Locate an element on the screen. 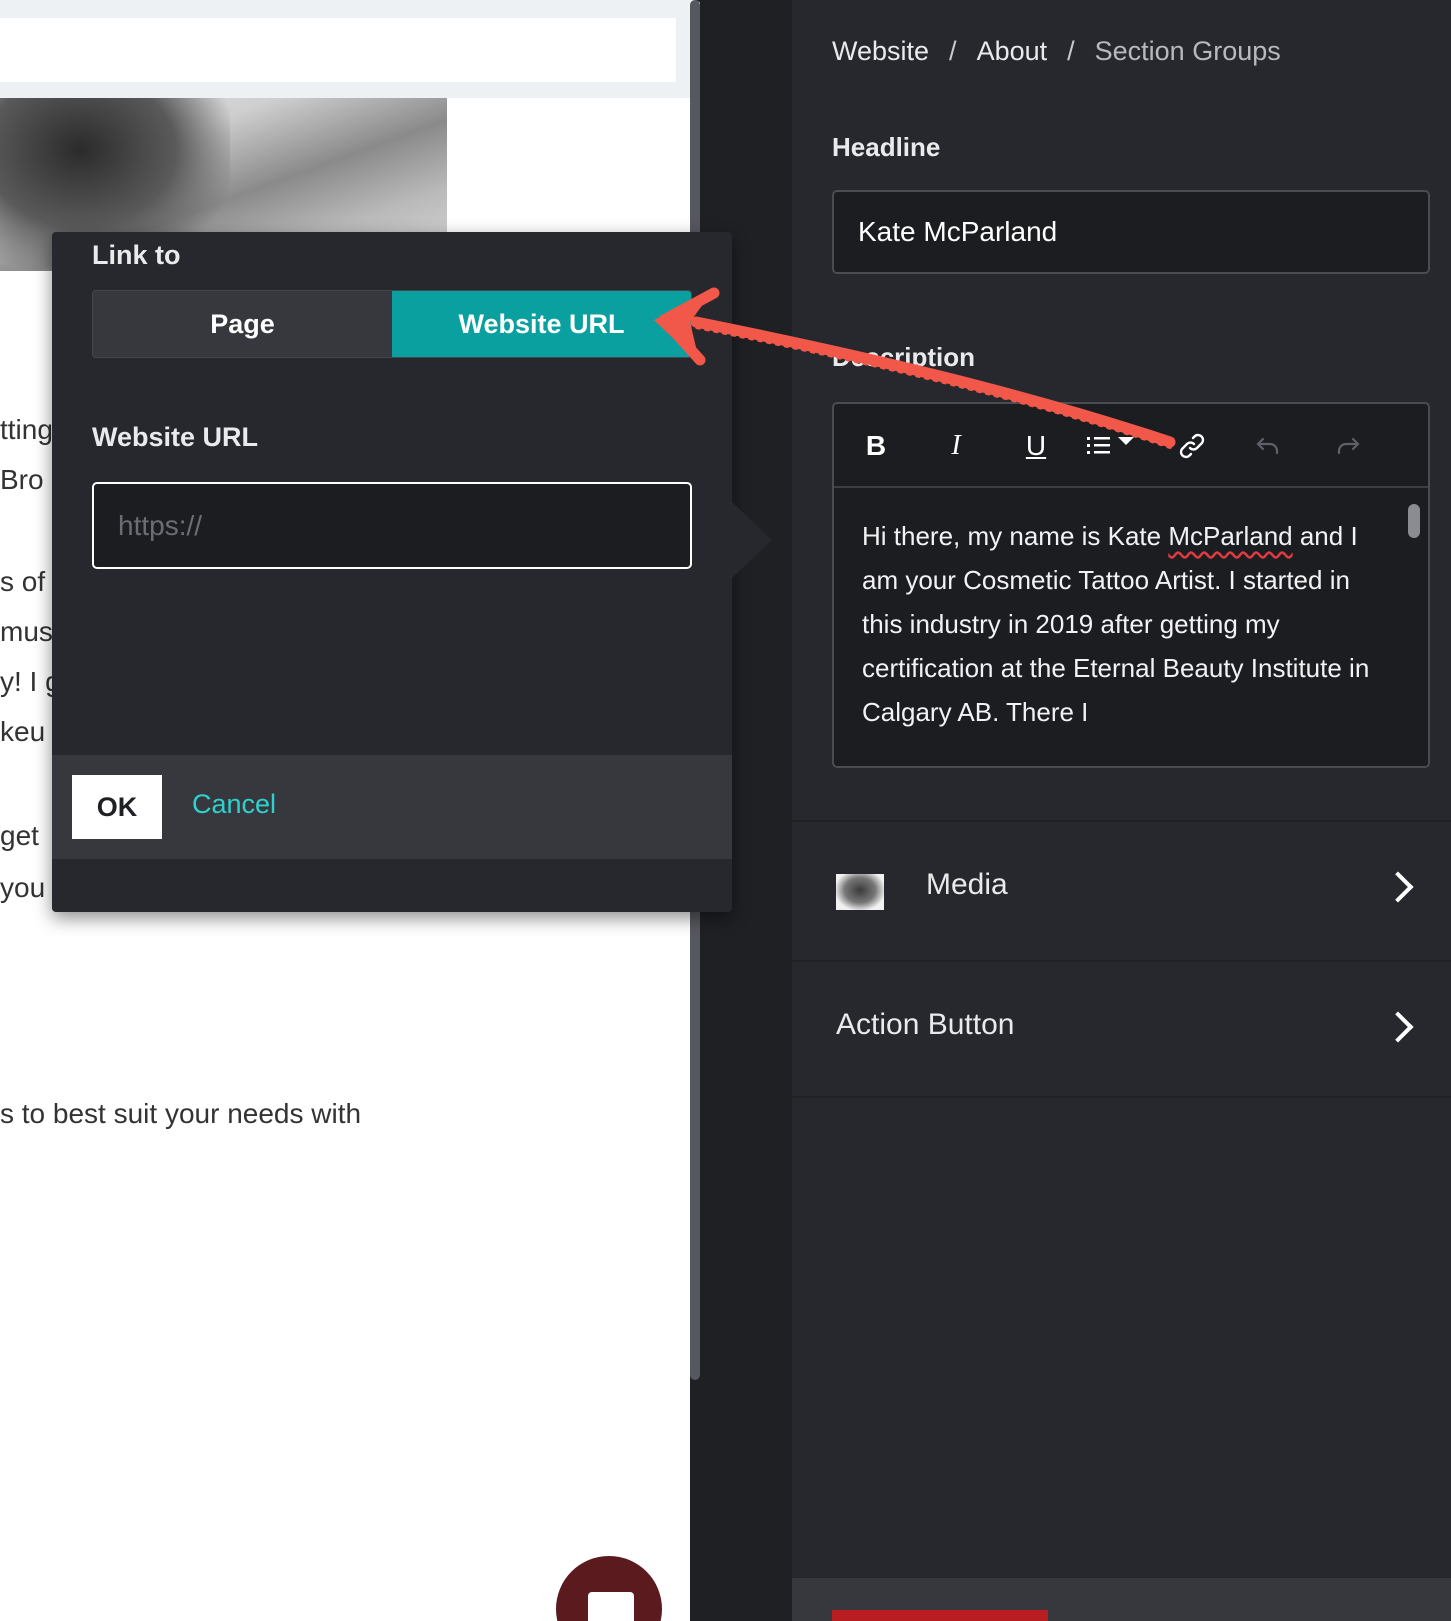 The width and height of the screenshot is (1451, 1621). editor-scrollbar is located at coordinates (1414, 521).